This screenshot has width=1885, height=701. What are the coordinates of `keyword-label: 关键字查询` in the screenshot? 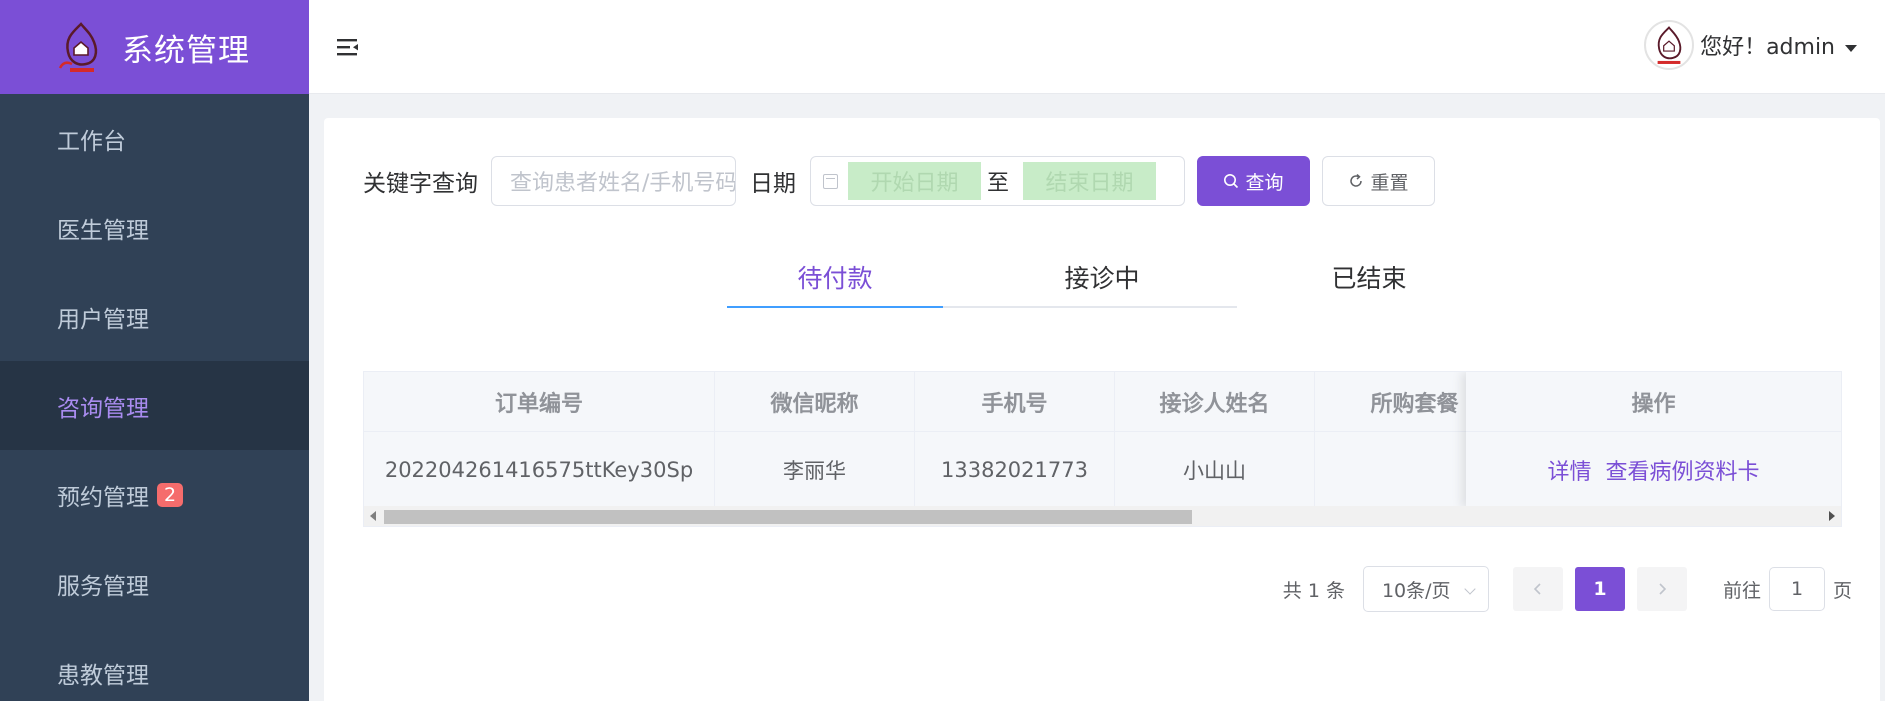 It's located at (420, 184).